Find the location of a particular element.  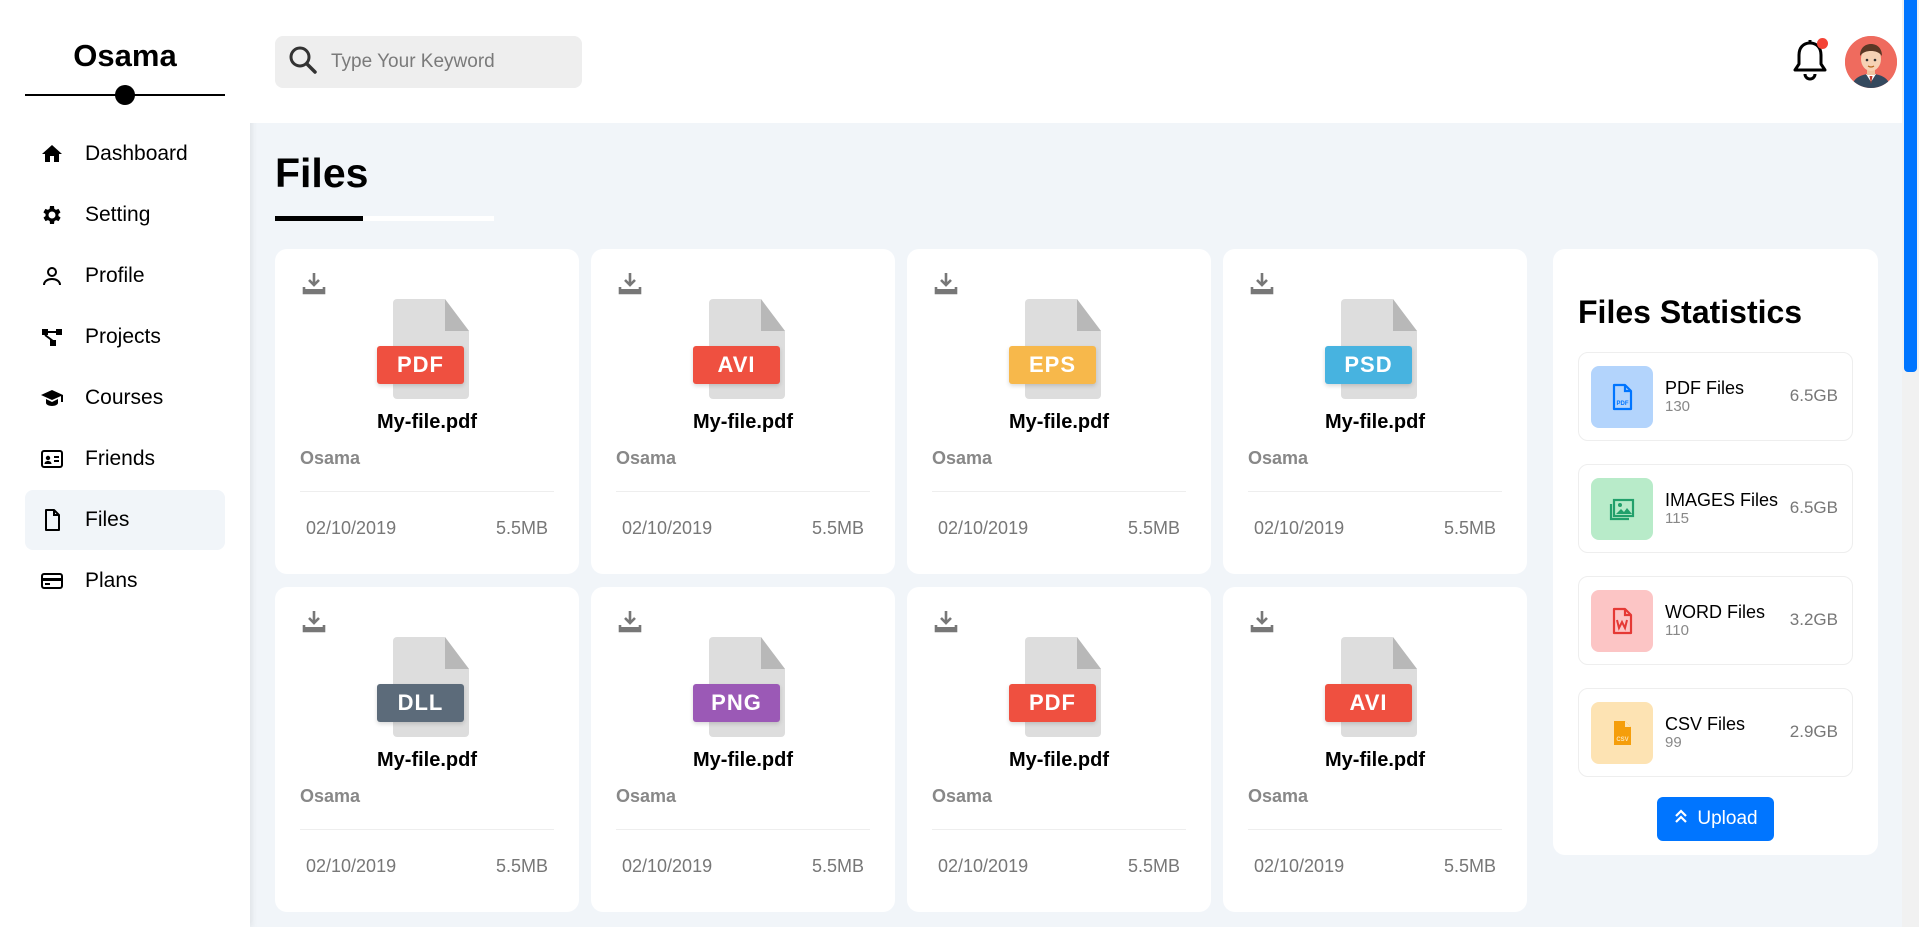

sidebar-item-profile: Profile is located at coordinates (125, 276).